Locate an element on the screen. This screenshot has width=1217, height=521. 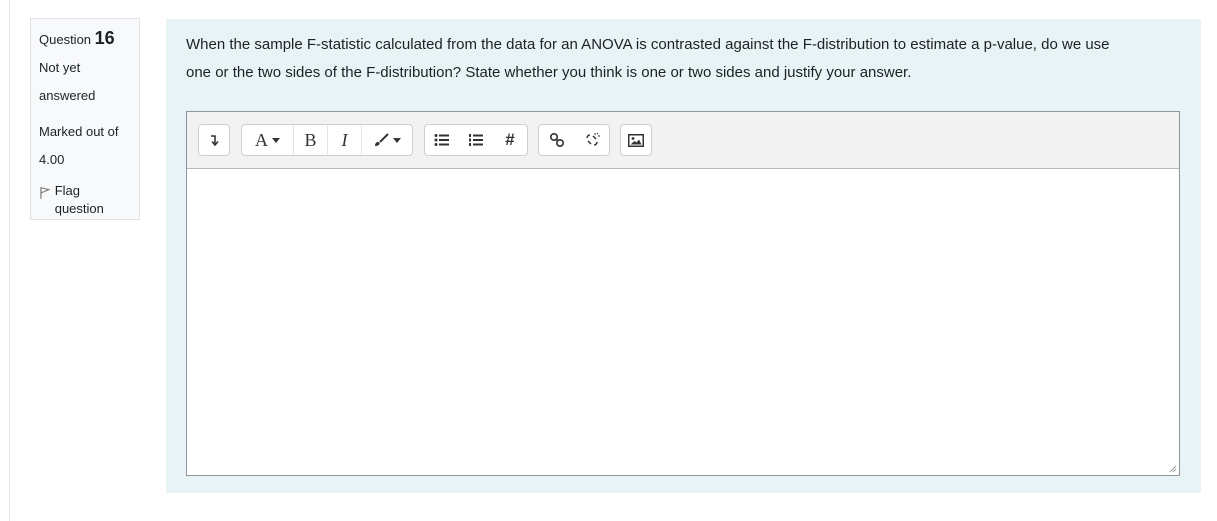
hash-icon: # is located at coordinates (510, 139).